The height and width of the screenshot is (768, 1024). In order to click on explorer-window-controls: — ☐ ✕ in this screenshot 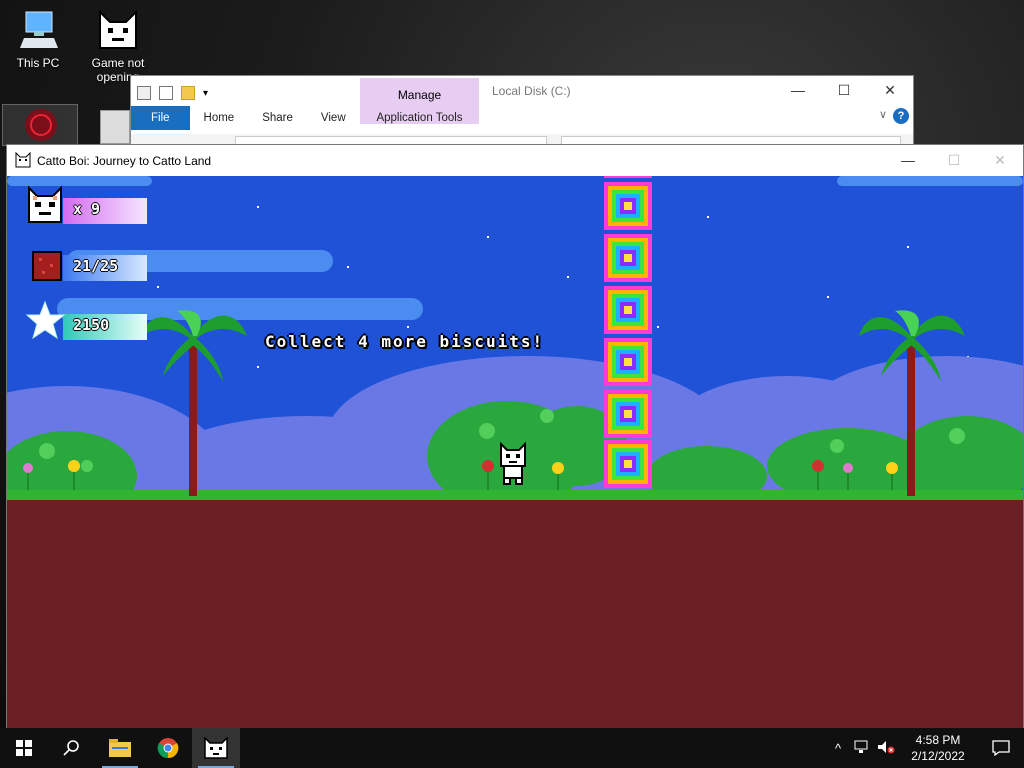, I will do `click(844, 90)`.